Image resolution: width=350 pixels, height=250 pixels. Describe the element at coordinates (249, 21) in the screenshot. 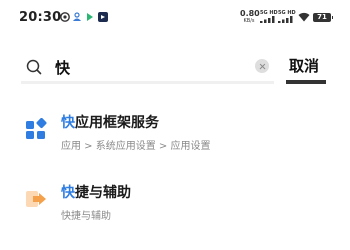

I see `net-speed-unit: KB/s` at that location.